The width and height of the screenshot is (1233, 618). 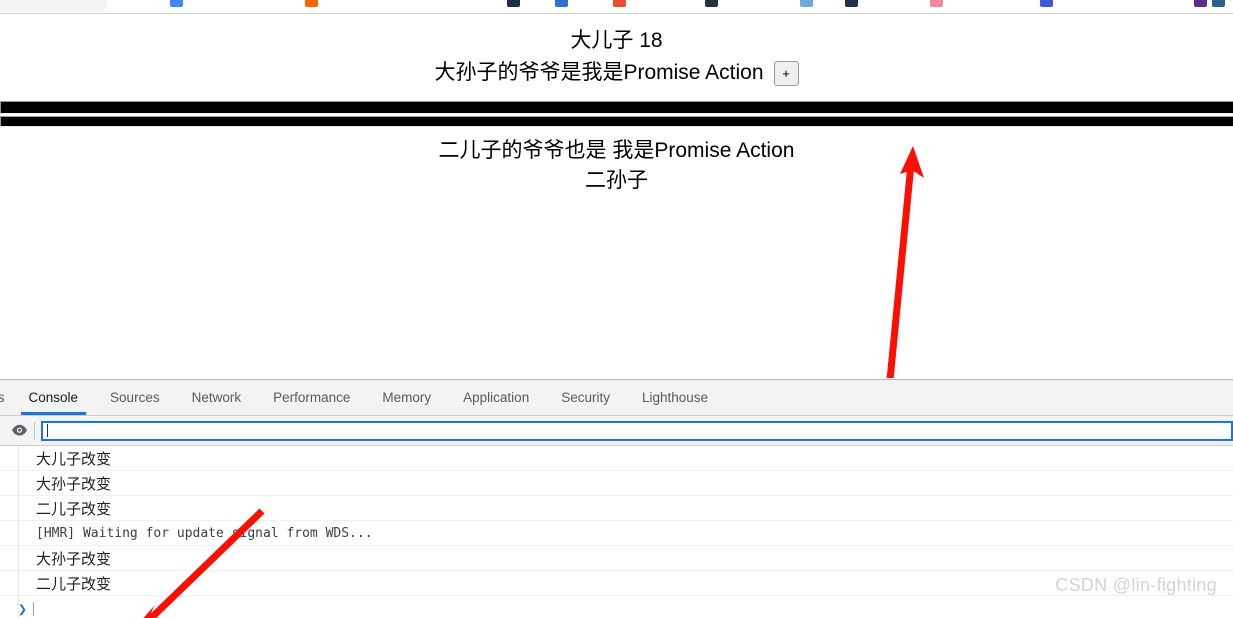 What do you see at coordinates (47, 430) in the screenshot?
I see `text-caret` at bounding box center [47, 430].